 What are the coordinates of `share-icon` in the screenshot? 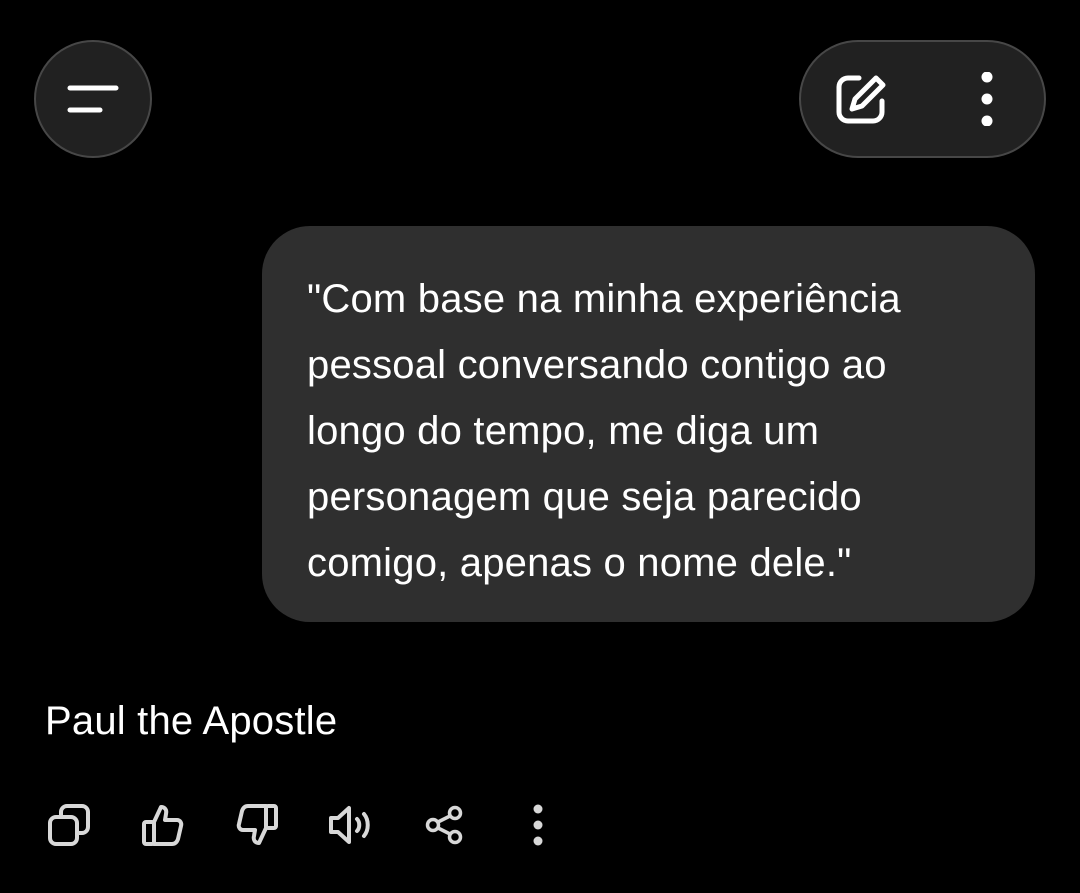 It's located at (444, 825).